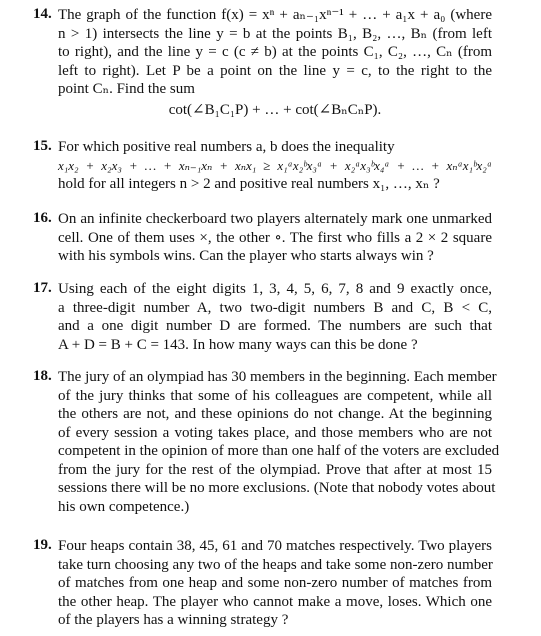 Image resolution: width=541 pixels, height=636 pixels. I want to click on problem-number: 18., so click(42, 376).